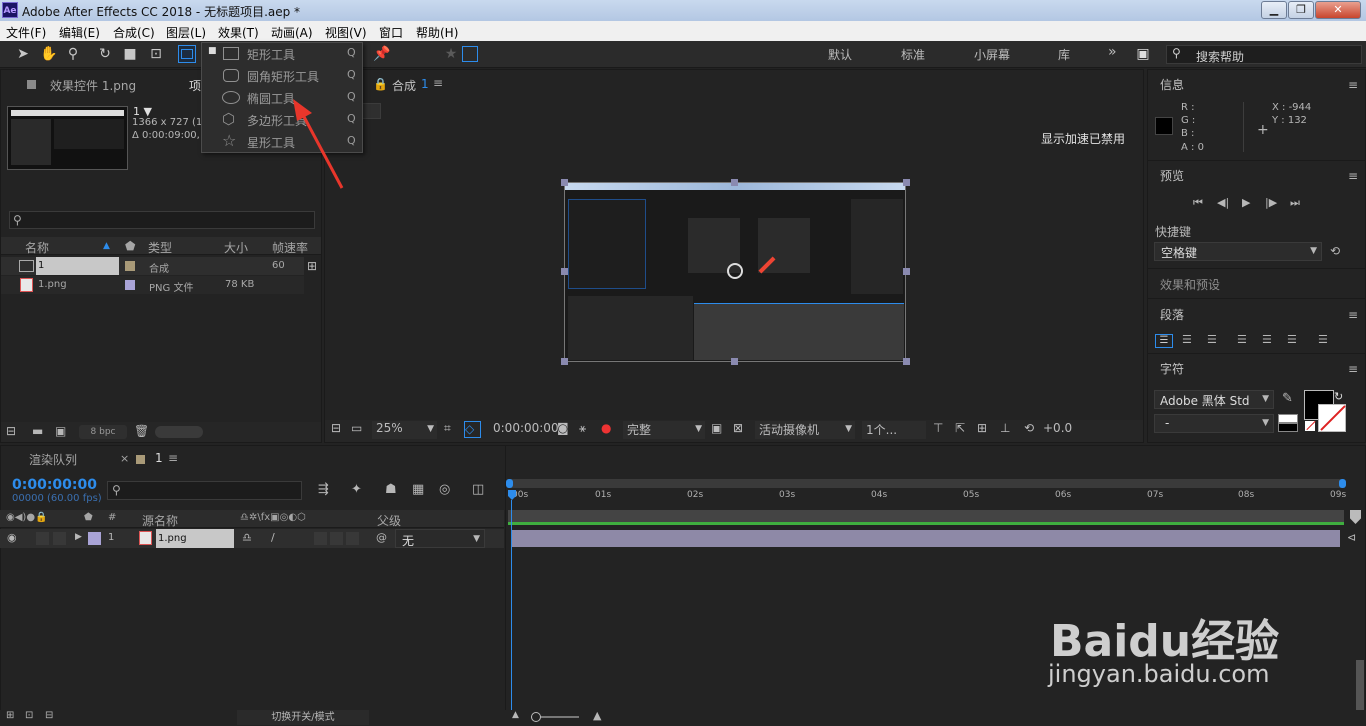  Describe the element at coordinates (1342, 483) in the screenshot. I see `work-area-end` at that location.